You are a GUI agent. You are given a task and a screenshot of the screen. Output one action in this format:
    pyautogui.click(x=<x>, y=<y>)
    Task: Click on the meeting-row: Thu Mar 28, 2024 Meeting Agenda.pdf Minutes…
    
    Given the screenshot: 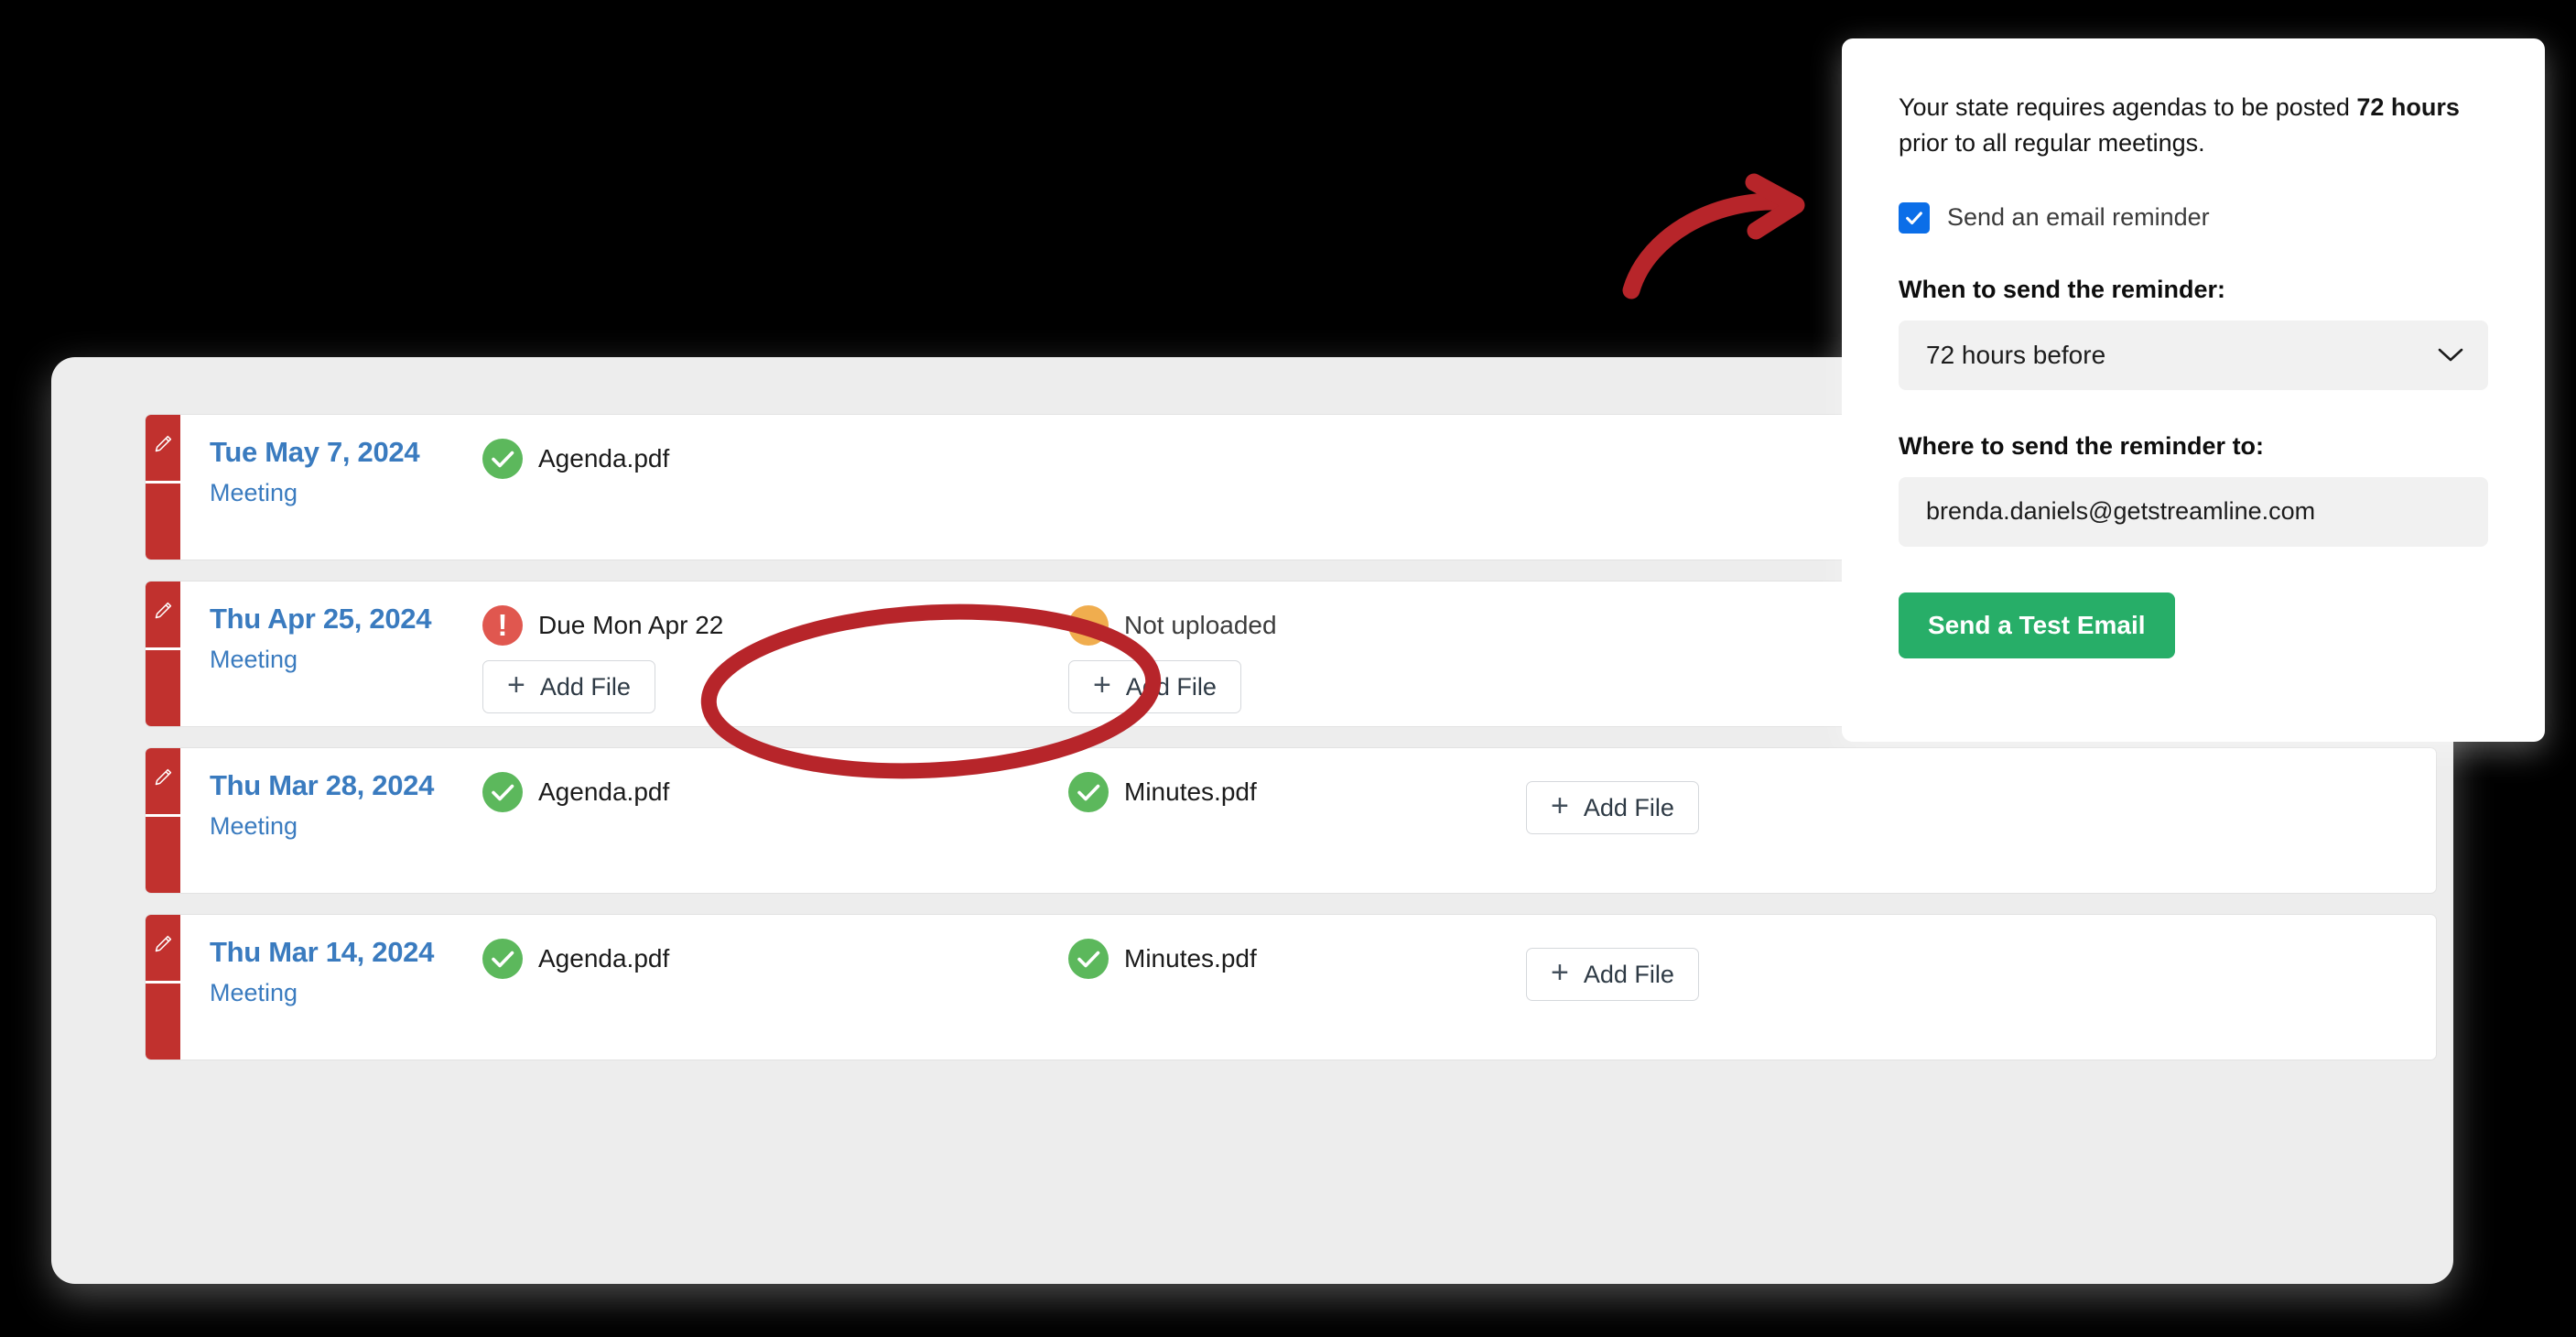 What is the action you would take?
    pyautogui.click(x=1291, y=820)
    